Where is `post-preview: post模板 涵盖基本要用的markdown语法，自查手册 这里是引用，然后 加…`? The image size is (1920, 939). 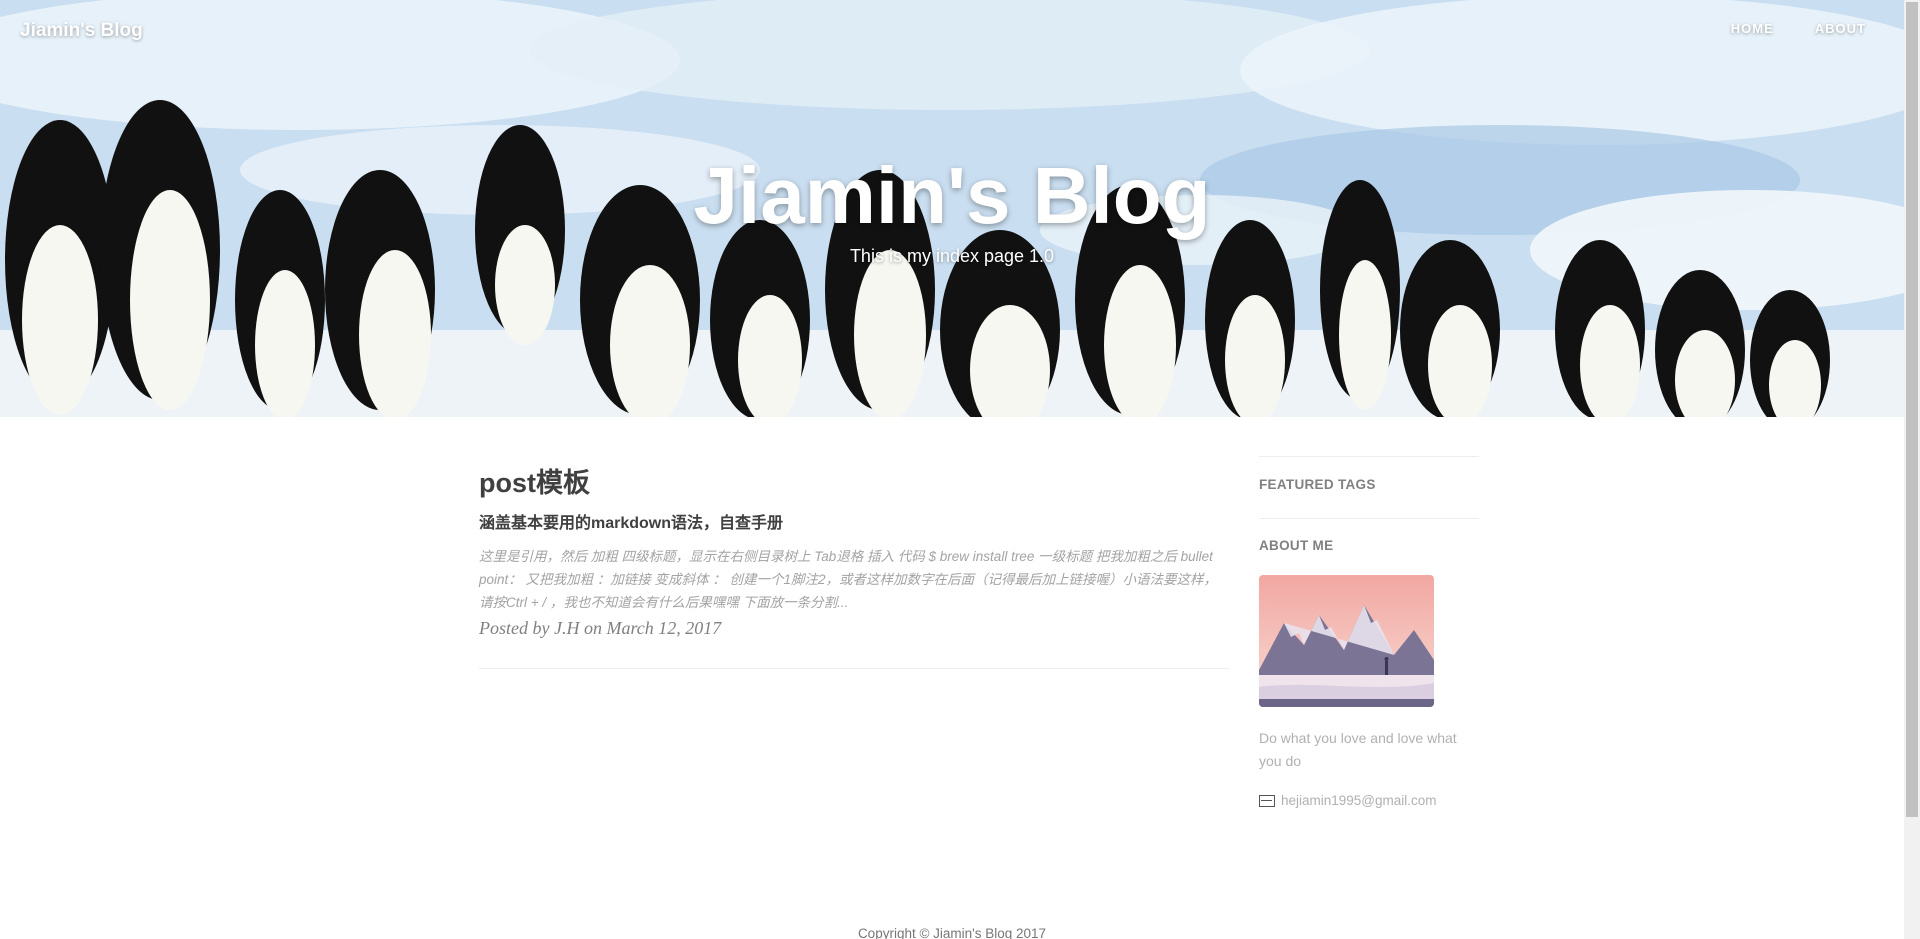 post-preview: post模板 涵盖基本要用的markdown语法，自查手册 这里是引用，然后 加… is located at coordinates (854, 552).